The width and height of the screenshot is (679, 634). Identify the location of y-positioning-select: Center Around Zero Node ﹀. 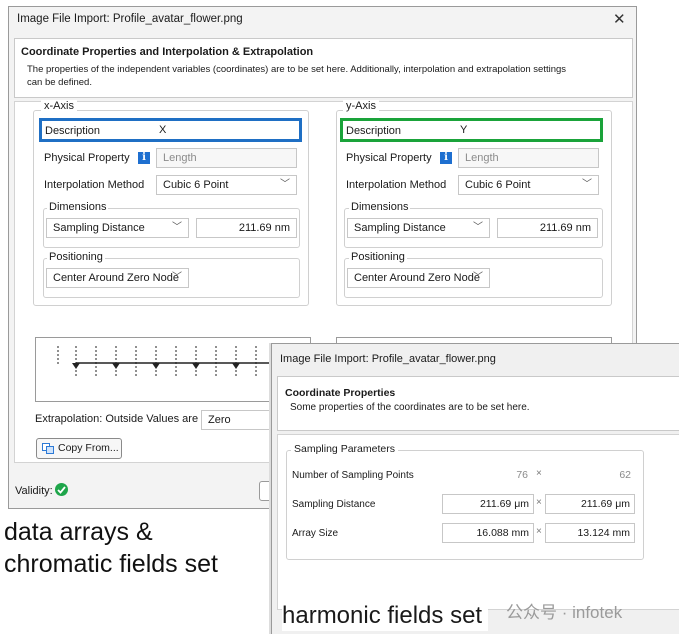
(418, 278).